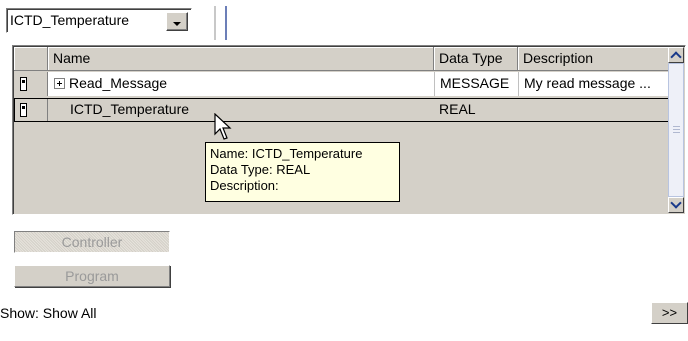 The height and width of the screenshot is (341, 688). What do you see at coordinates (92, 242) in the screenshot?
I see `controller-button: Controller` at bounding box center [92, 242].